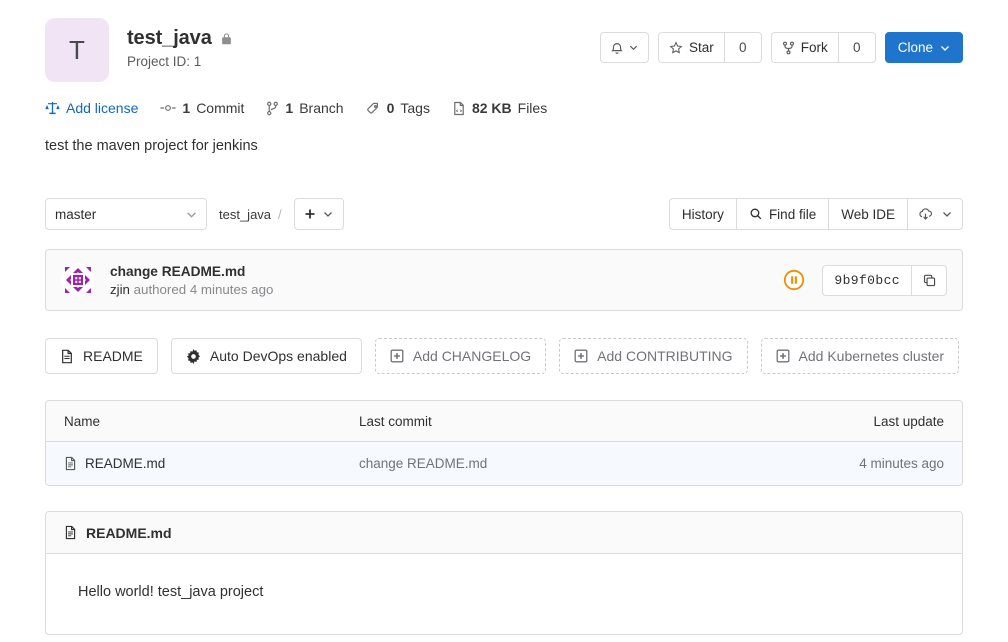  I want to click on bell-icon, so click(617, 48).